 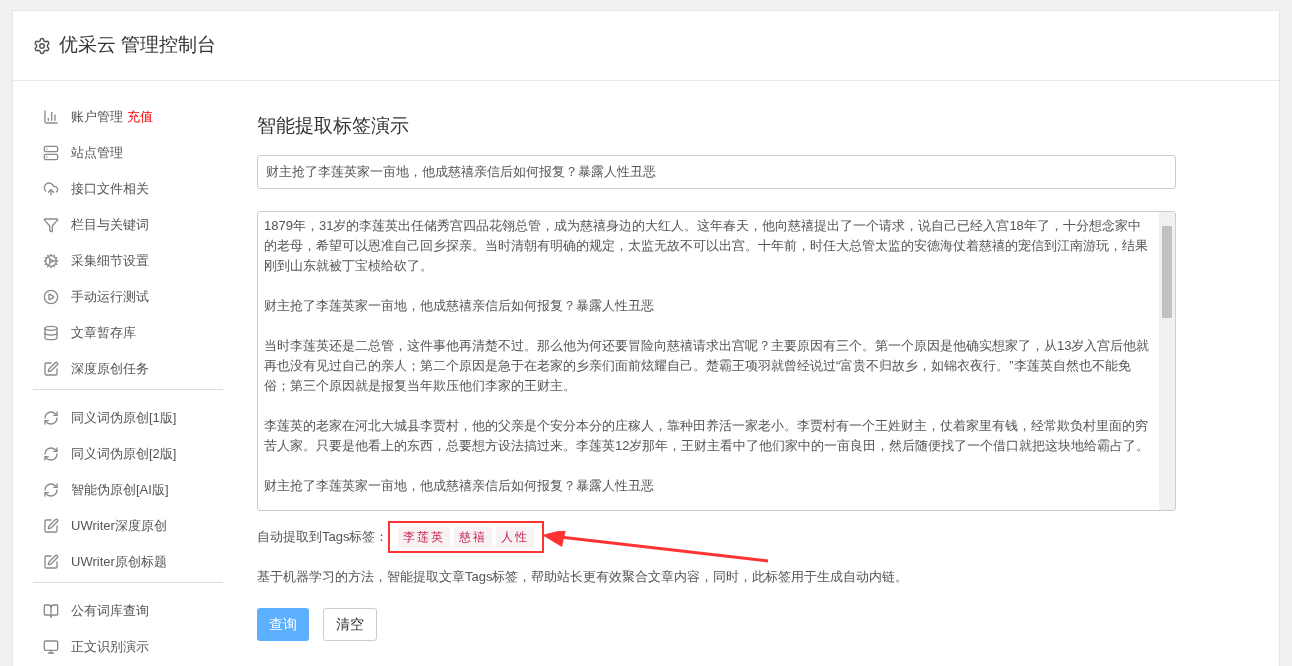 What do you see at coordinates (515, 536) in the screenshot?
I see `tag: 人性` at bounding box center [515, 536].